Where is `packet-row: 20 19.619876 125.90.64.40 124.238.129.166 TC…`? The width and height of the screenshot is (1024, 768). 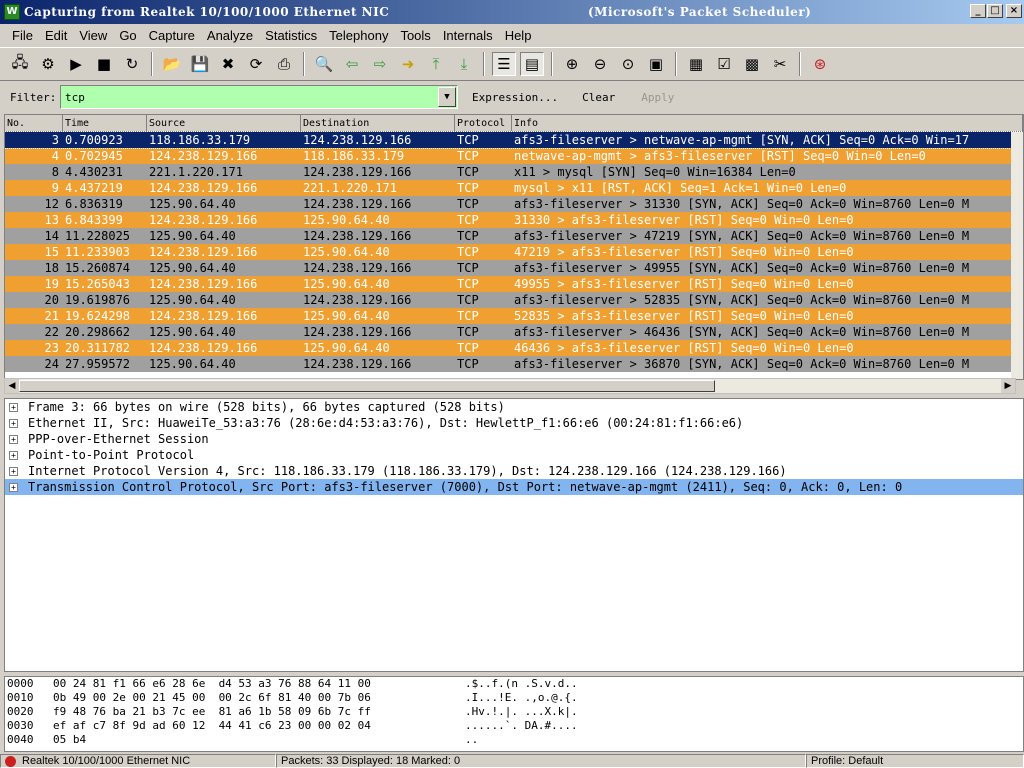
packet-row: 20 19.619876 125.90.64.40 124.238.129.166 TC… is located at coordinates (514, 300).